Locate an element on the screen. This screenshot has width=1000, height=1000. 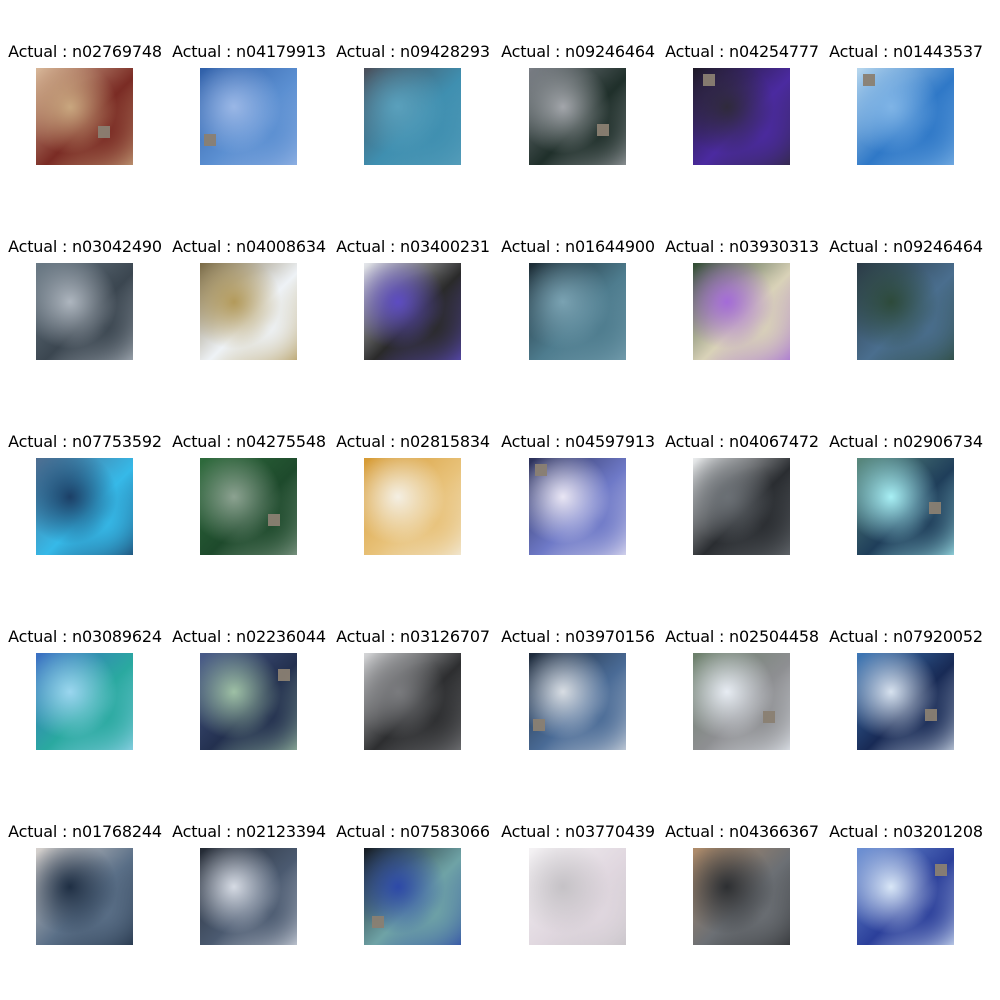
grid-cell: Actual : n01443537 is located at coordinates (906, 82).